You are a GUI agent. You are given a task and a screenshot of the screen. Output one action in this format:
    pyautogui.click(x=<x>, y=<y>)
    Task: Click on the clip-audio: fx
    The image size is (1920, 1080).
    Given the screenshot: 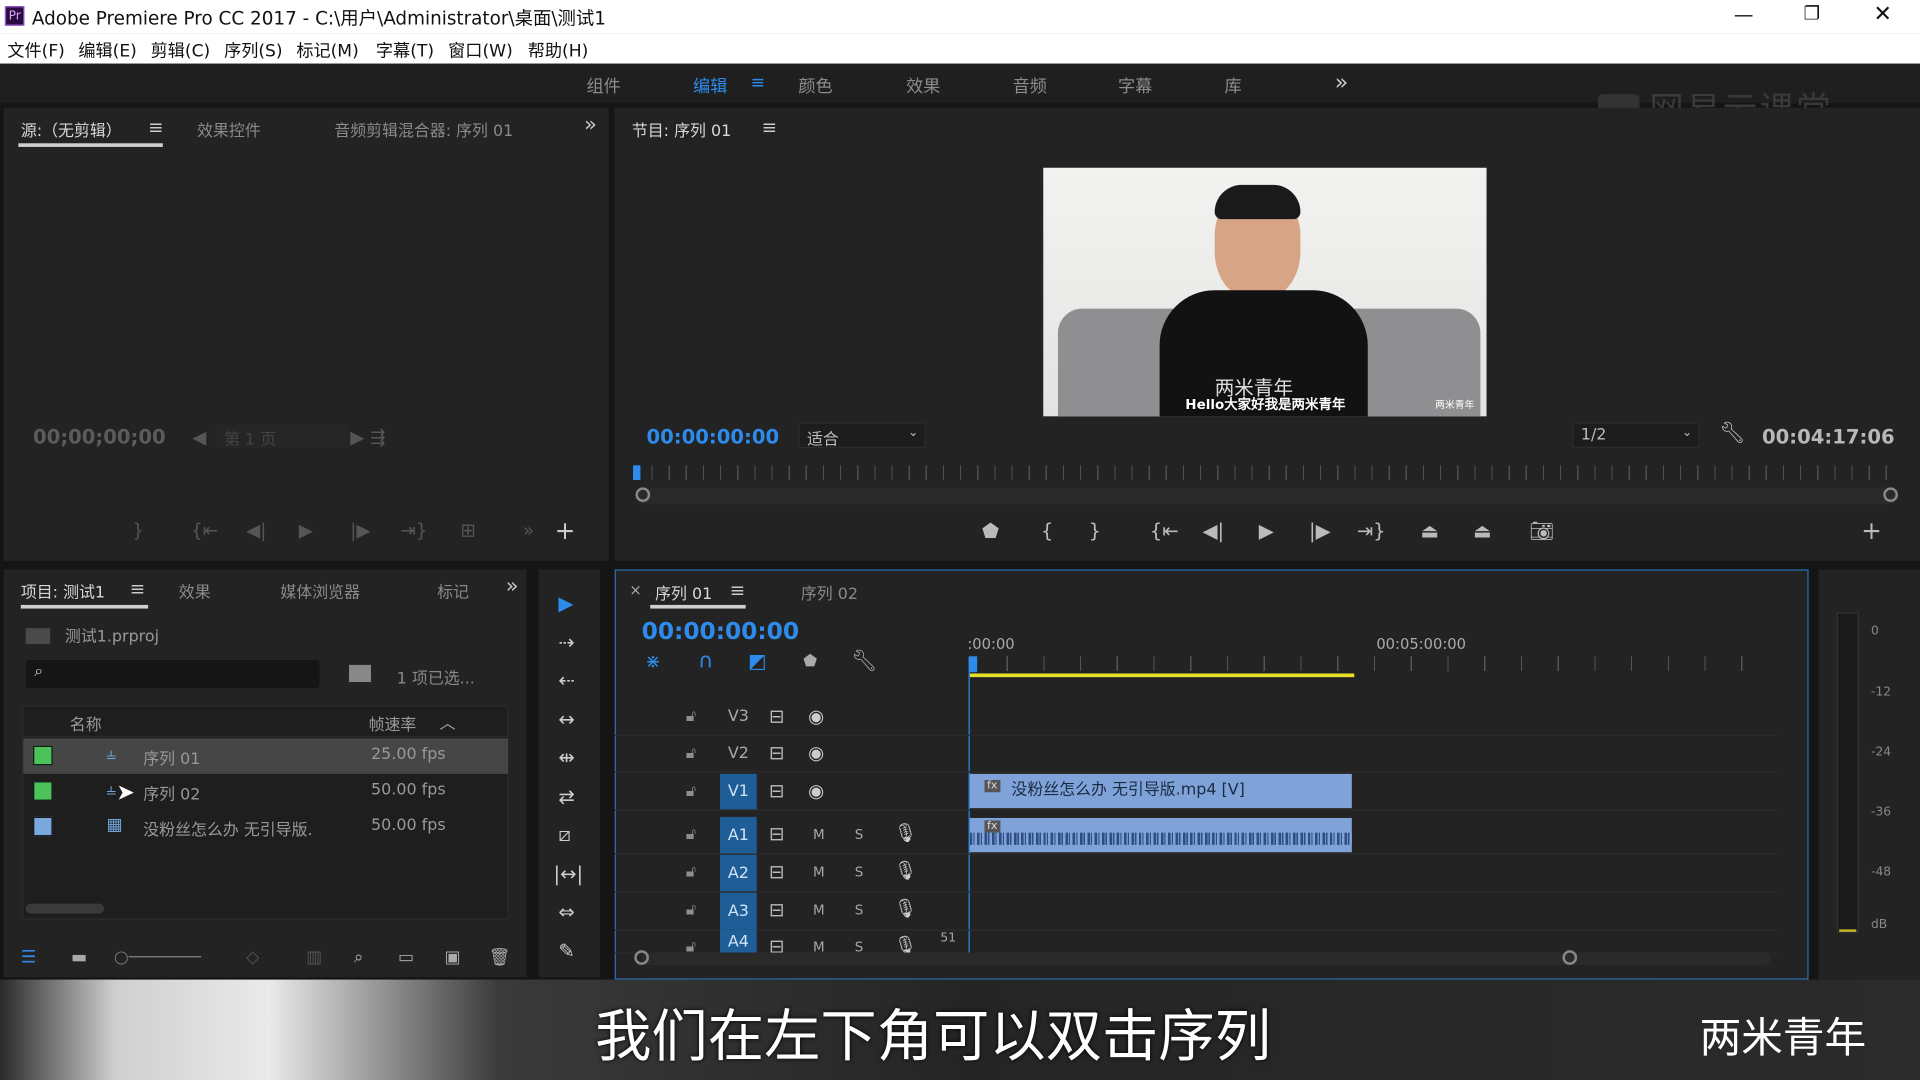 What is the action you would take?
    pyautogui.click(x=1160, y=835)
    